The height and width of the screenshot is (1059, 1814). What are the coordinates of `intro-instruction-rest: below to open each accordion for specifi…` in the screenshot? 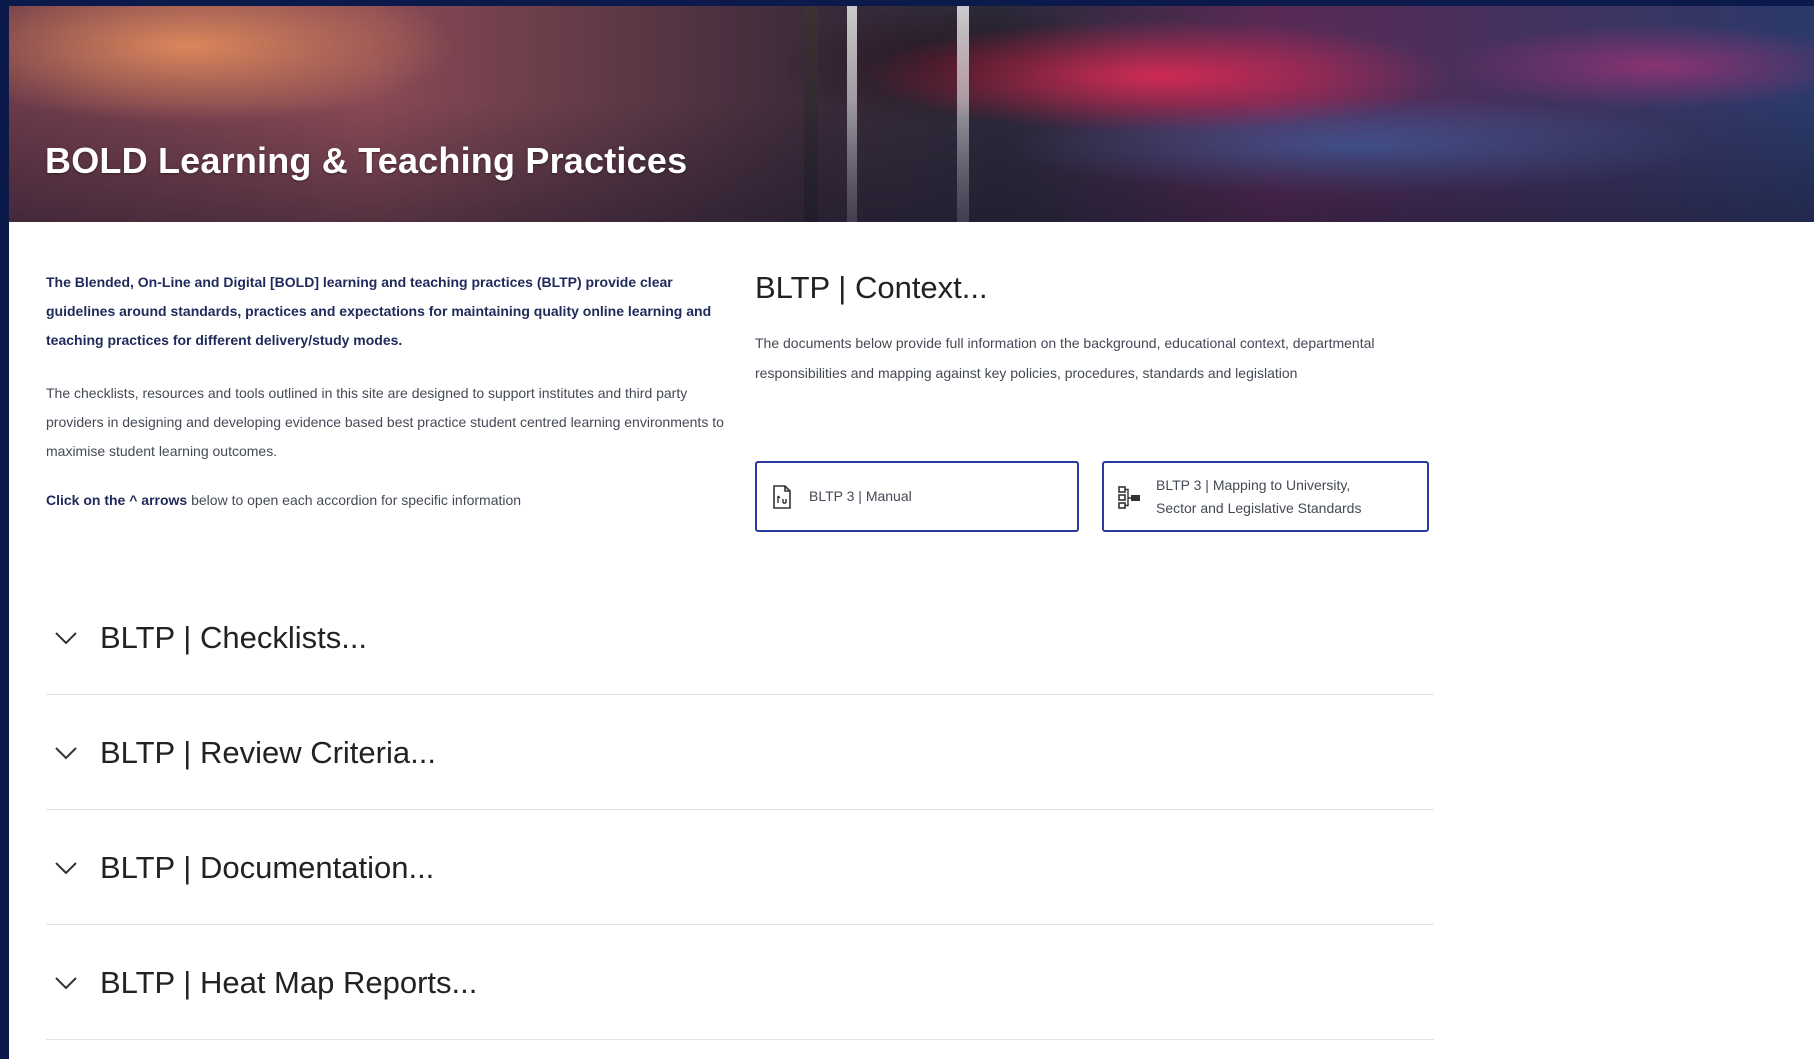 It's located at (354, 500).